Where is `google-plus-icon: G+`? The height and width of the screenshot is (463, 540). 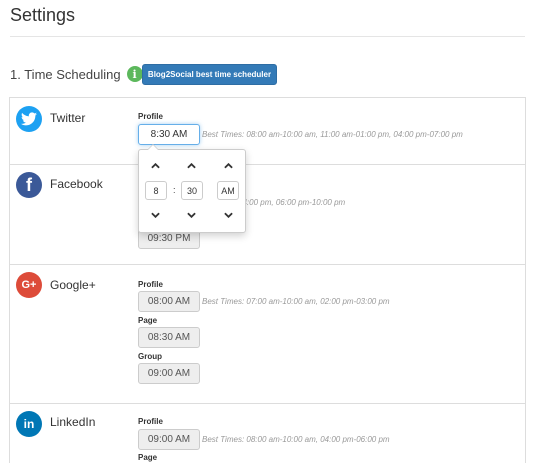 google-plus-icon: G+ is located at coordinates (29, 285).